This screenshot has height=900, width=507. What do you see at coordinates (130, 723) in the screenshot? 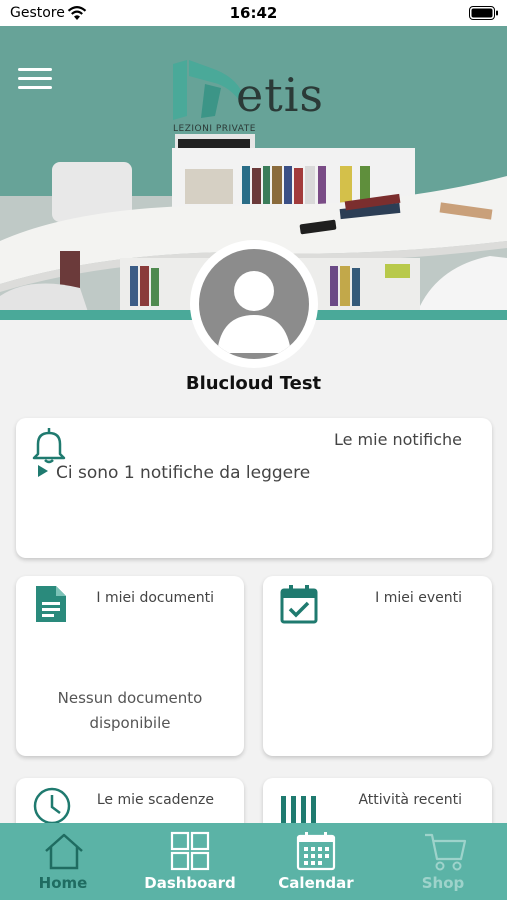
I see `documents-empty-line2: disponibile` at bounding box center [130, 723].